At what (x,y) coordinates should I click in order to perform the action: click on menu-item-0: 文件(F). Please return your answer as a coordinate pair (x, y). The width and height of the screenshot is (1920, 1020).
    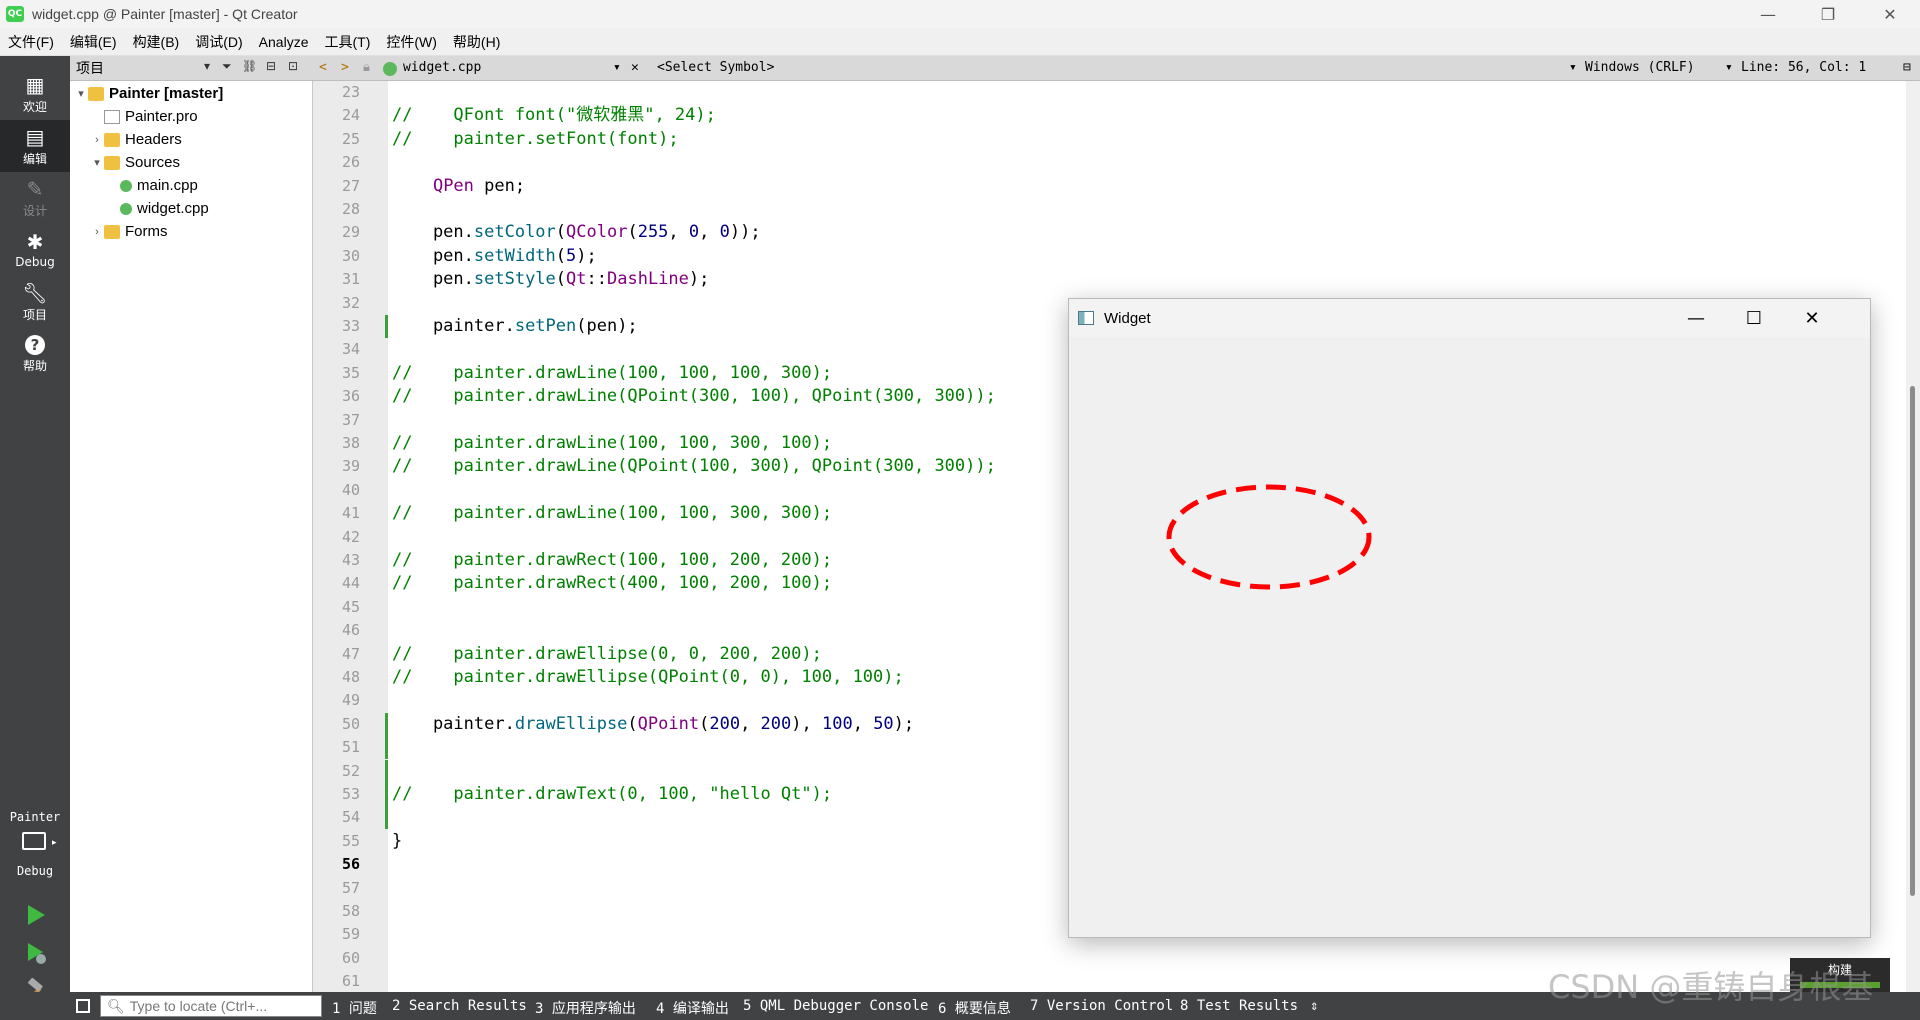
    Looking at the image, I should click on (31, 42).